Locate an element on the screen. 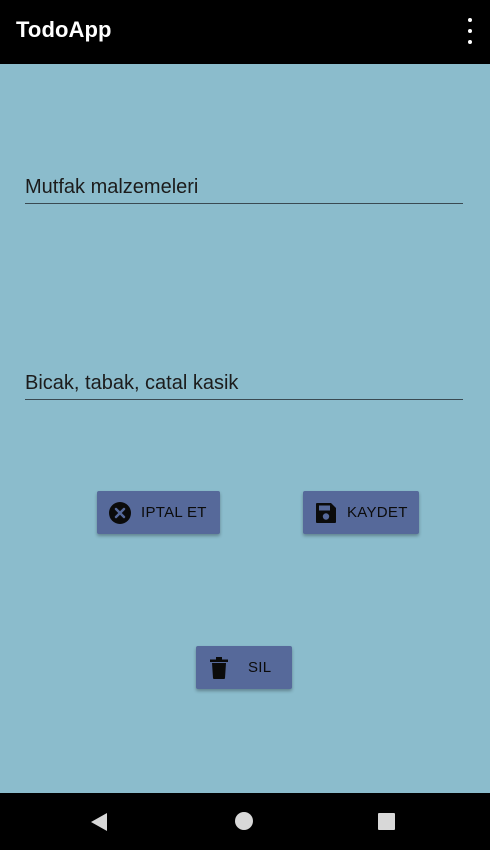  app-title: TodoApp is located at coordinates (64, 29).